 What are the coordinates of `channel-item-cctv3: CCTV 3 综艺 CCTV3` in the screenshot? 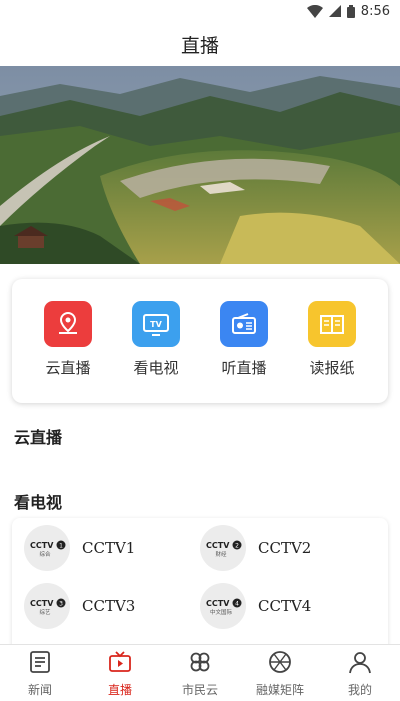 It's located at (109, 606).